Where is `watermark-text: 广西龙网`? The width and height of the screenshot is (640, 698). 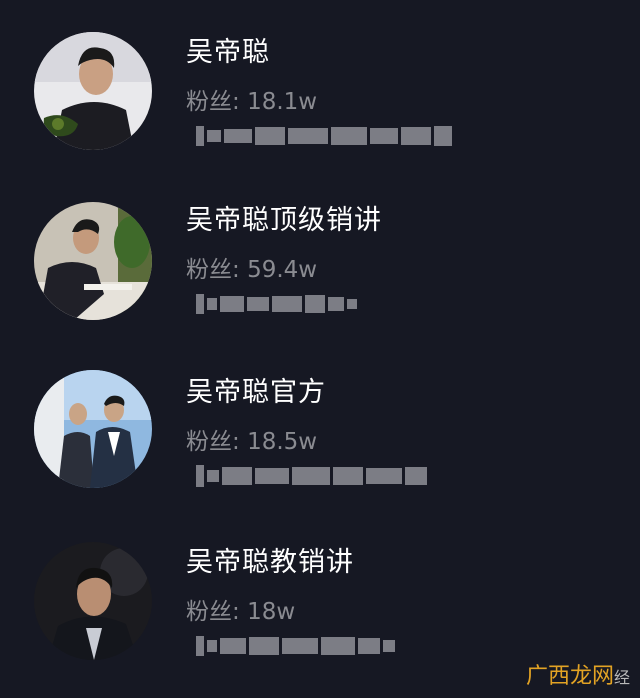 watermark-text: 广西龙网 is located at coordinates (569, 676).